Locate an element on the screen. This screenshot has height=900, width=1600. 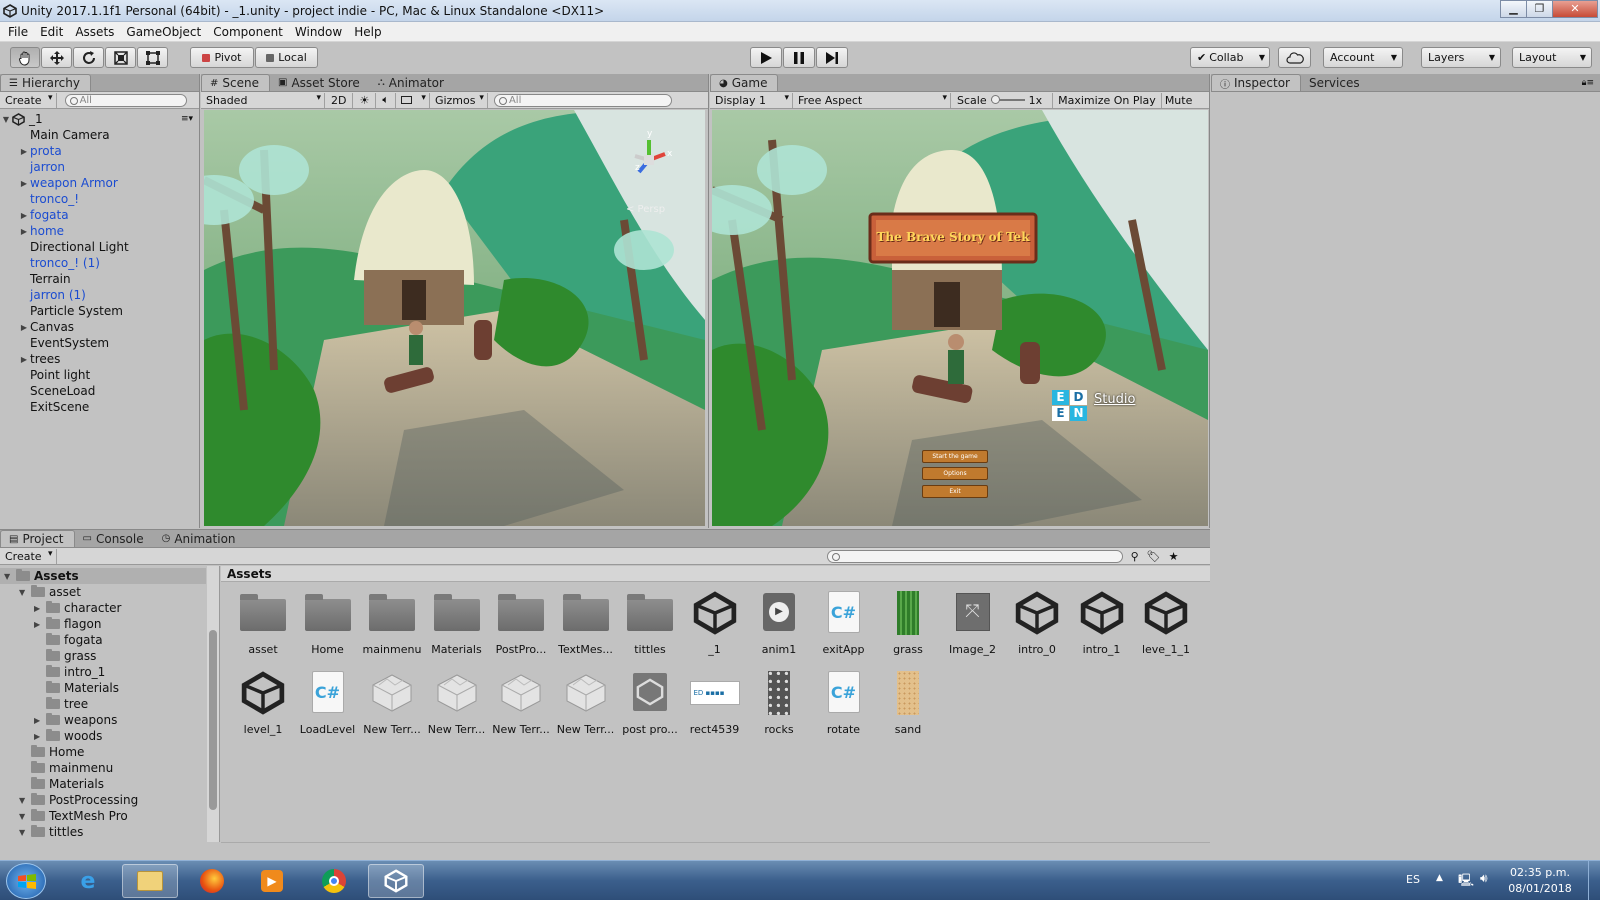
persp-label: < Persp is located at coordinates (645, 209).